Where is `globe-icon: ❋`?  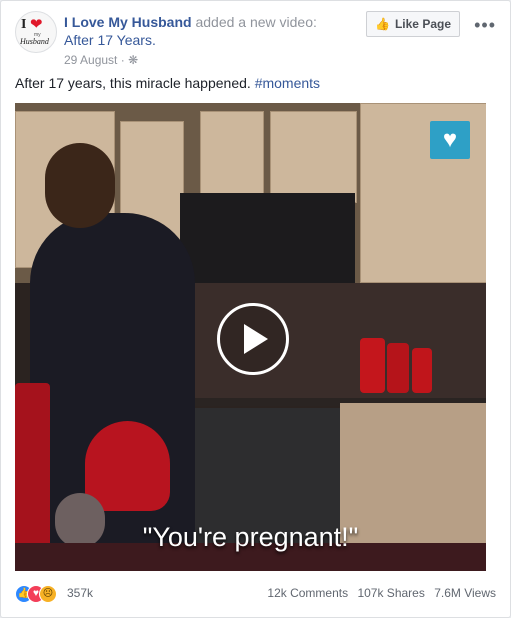
globe-icon: ❋ is located at coordinates (133, 60).